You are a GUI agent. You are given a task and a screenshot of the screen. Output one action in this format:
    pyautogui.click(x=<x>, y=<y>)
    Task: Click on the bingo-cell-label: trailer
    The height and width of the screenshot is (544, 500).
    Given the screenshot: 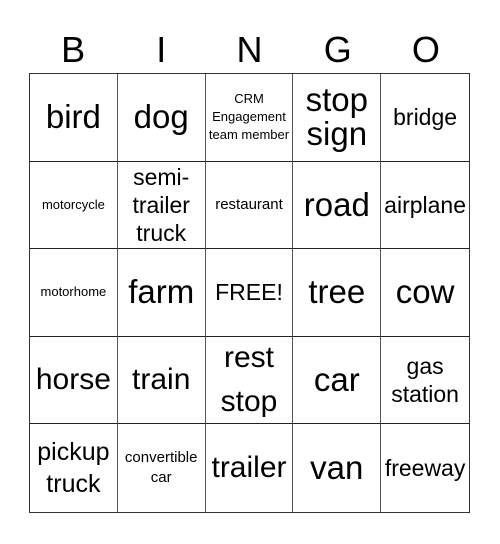 What is the action you would take?
    pyautogui.click(x=249, y=468)
    